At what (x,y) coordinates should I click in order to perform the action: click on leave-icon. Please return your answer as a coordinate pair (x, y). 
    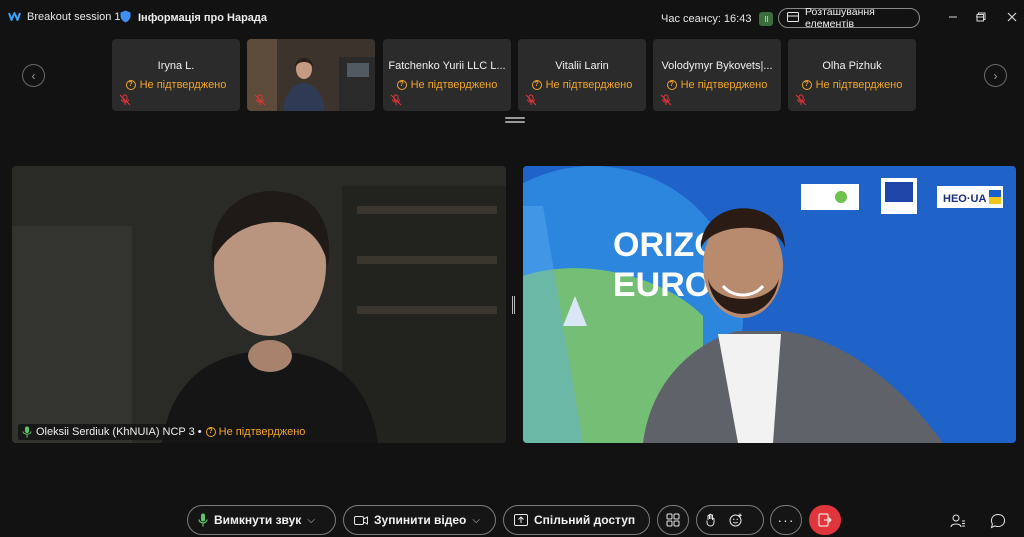
    Looking at the image, I should click on (825, 520).